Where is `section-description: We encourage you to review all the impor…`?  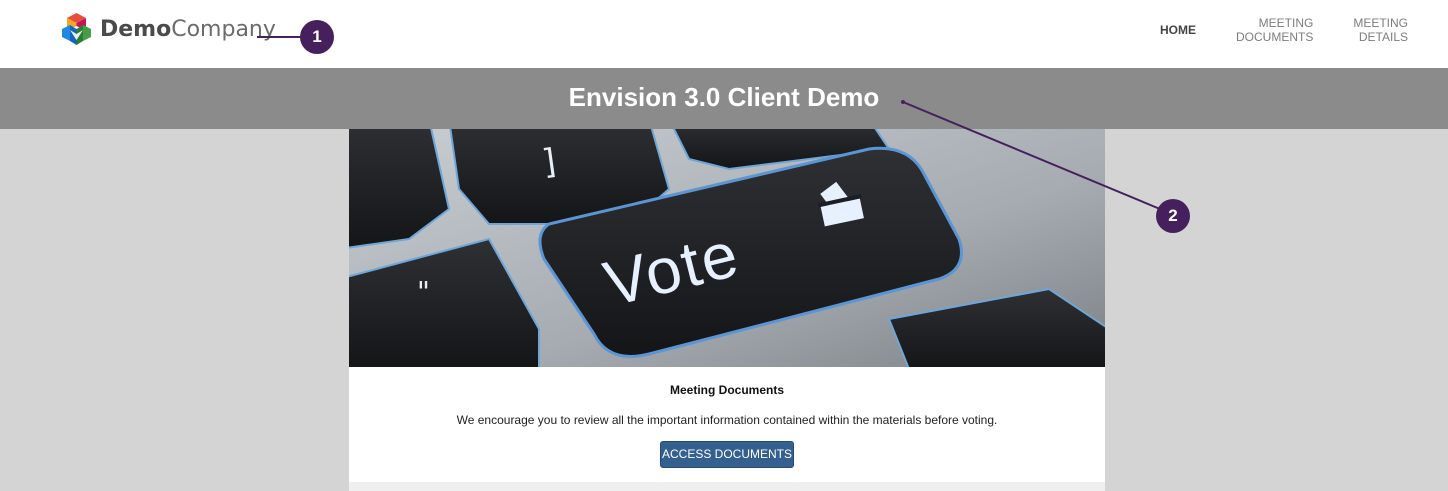
section-description: We encourage you to review all the impor… is located at coordinates (727, 420).